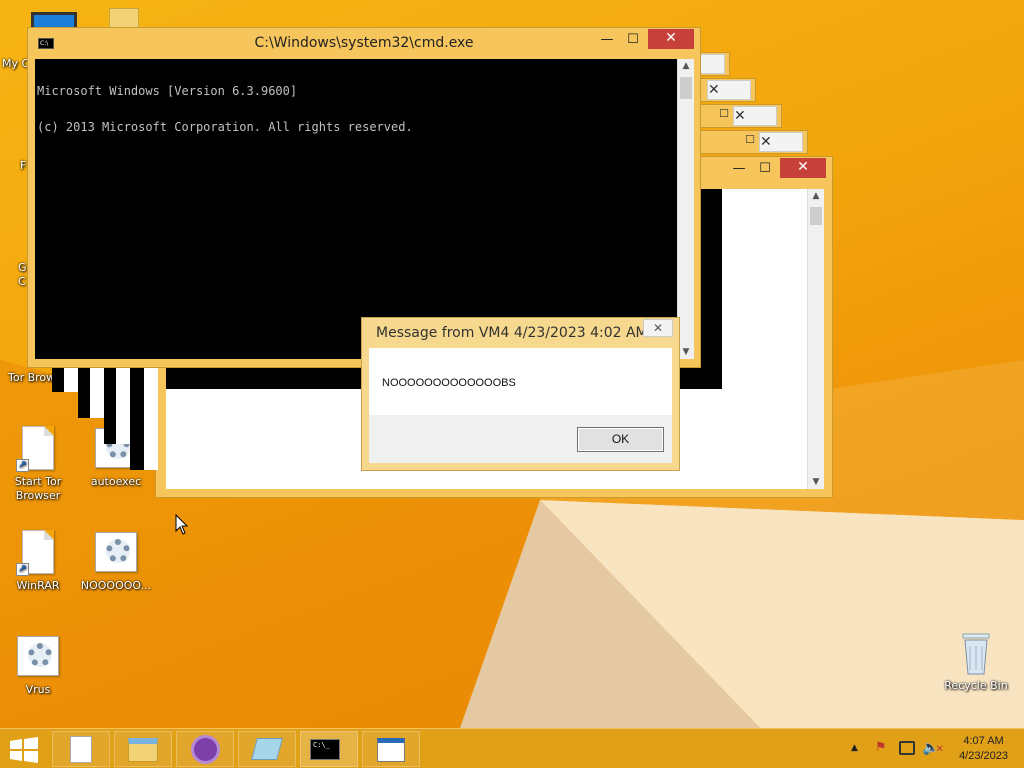 This screenshot has width=1024, height=768. I want to click on notepad-icon, so click(267, 749).